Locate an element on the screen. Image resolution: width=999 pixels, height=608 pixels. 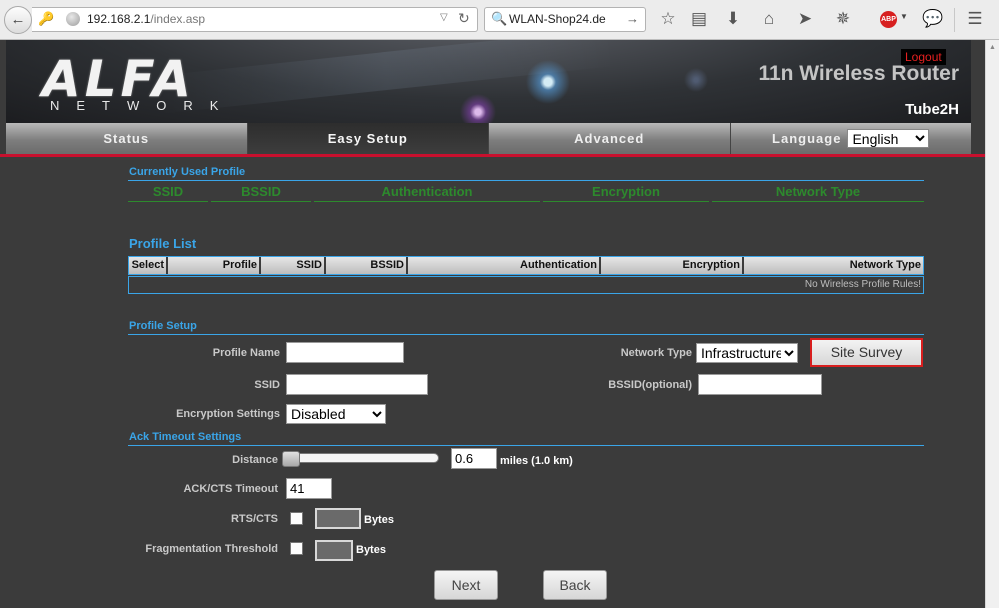
column-header: Profile is located at coordinates (214, 265).